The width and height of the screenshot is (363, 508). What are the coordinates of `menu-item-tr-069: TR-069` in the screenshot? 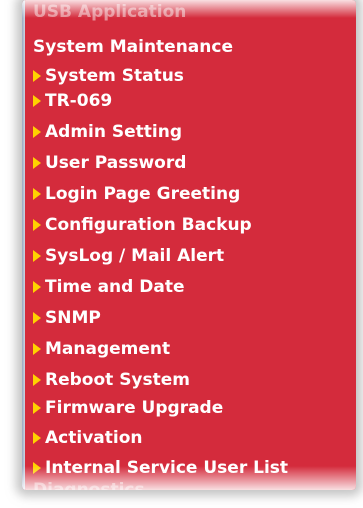 It's located at (72, 100).